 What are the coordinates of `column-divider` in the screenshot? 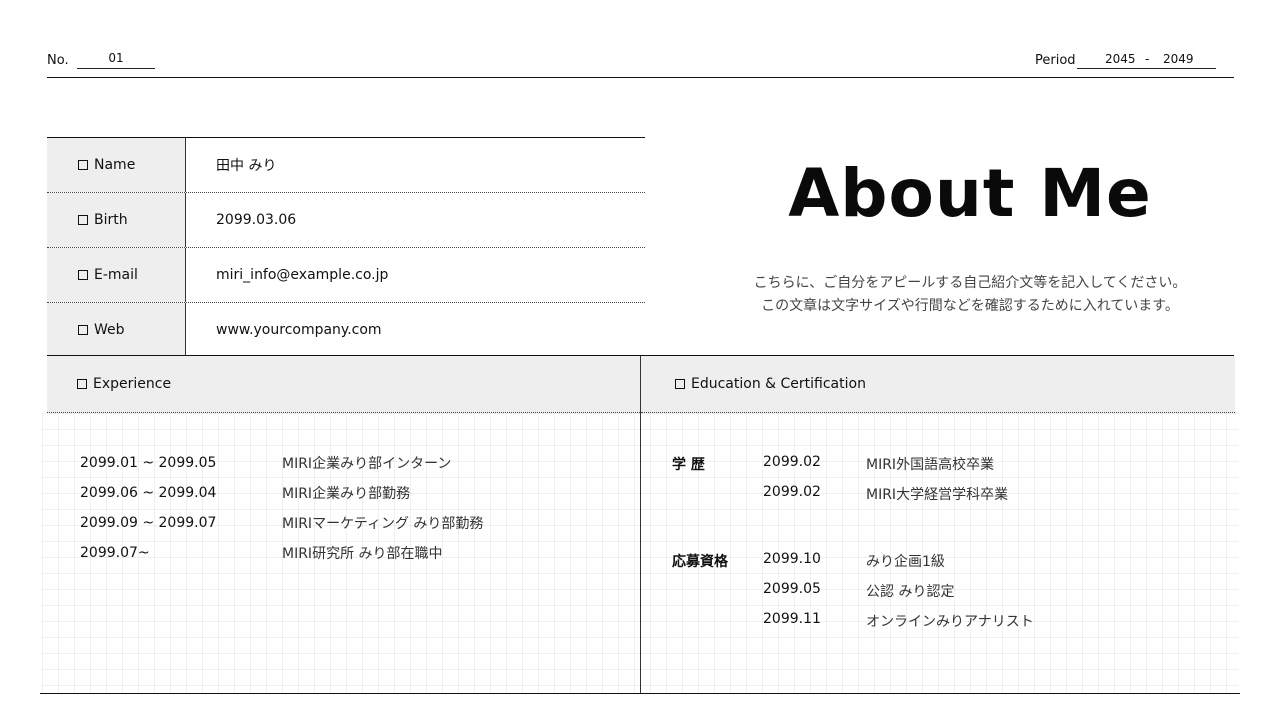 It's located at (640, 525).